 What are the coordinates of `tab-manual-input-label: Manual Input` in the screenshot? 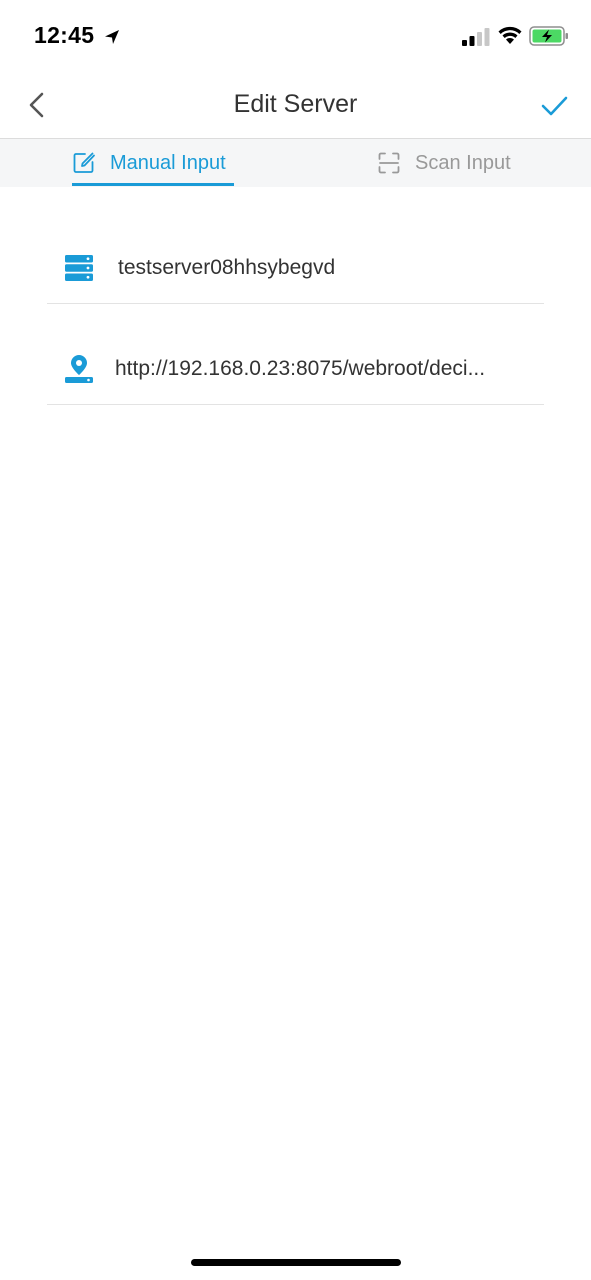 It's located at (168, 162).